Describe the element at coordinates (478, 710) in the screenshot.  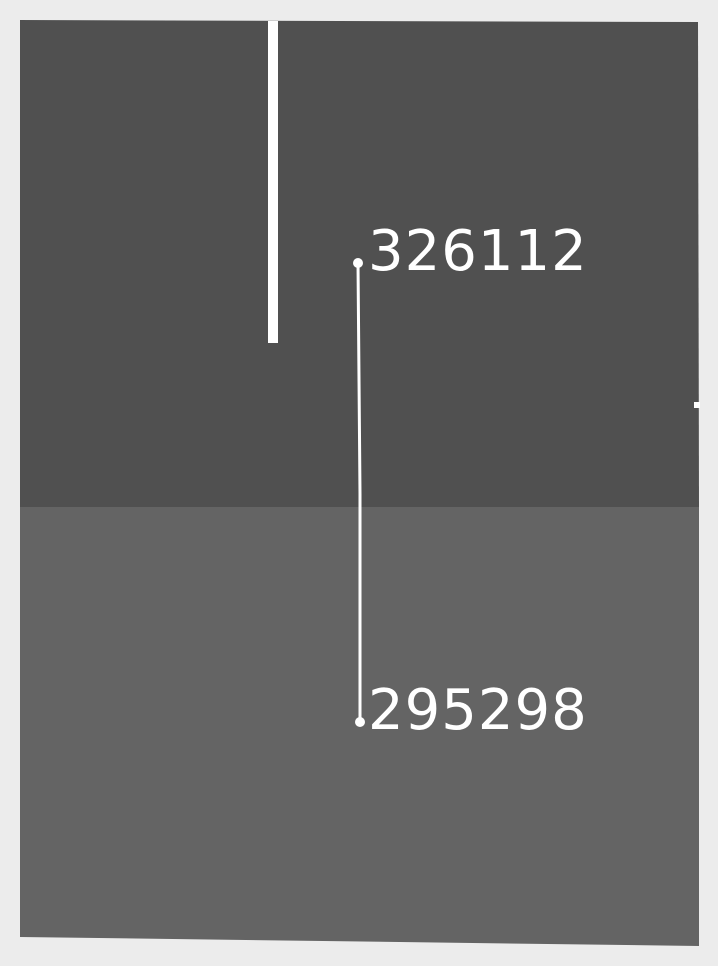
I see `point-lower-label: 295298` at that location.